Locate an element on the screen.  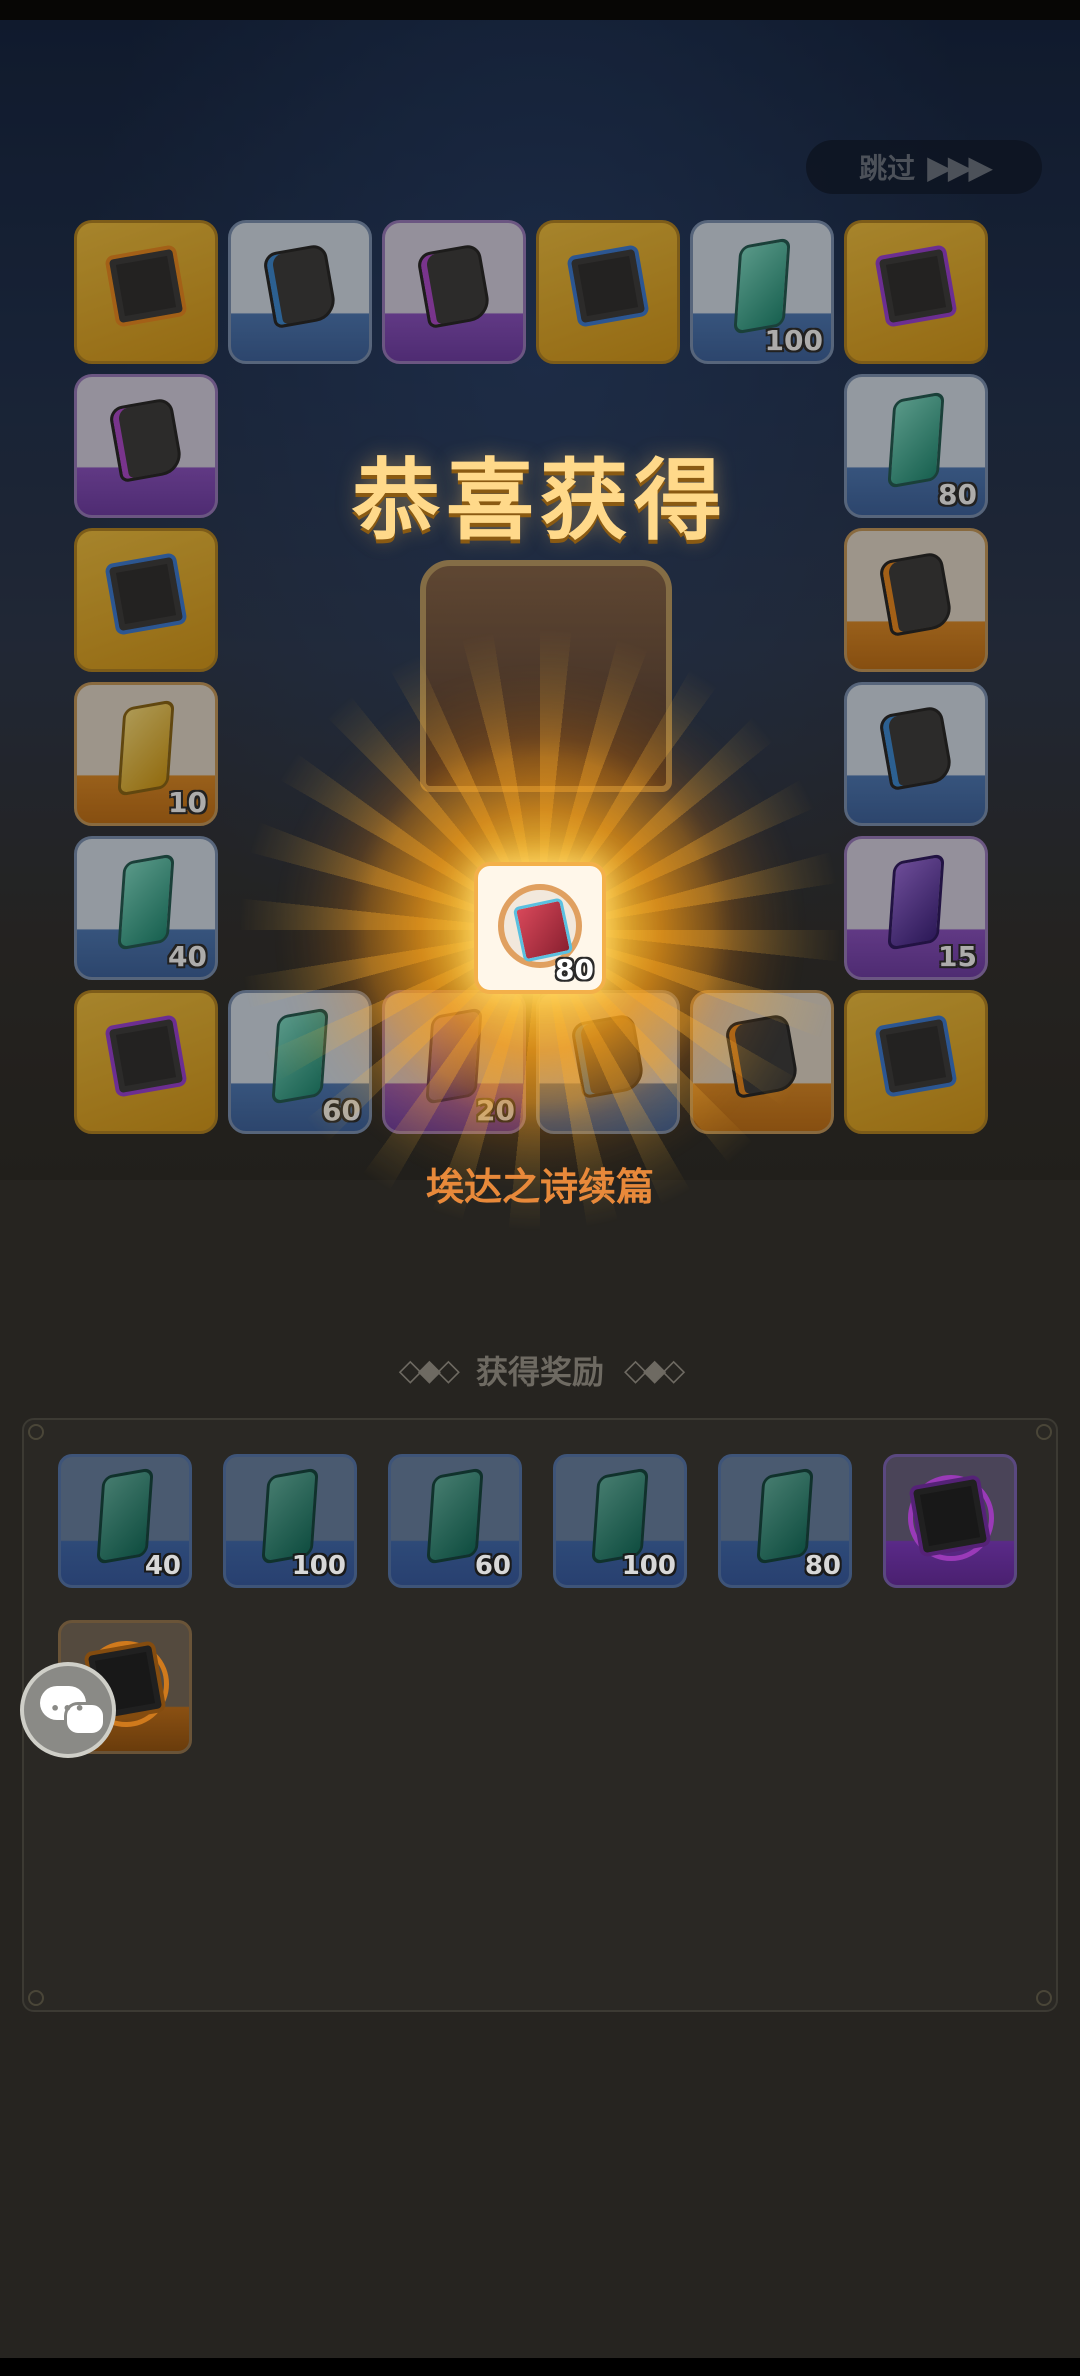
reward-item-tile: 80 is located at coordinates (785, 1521).